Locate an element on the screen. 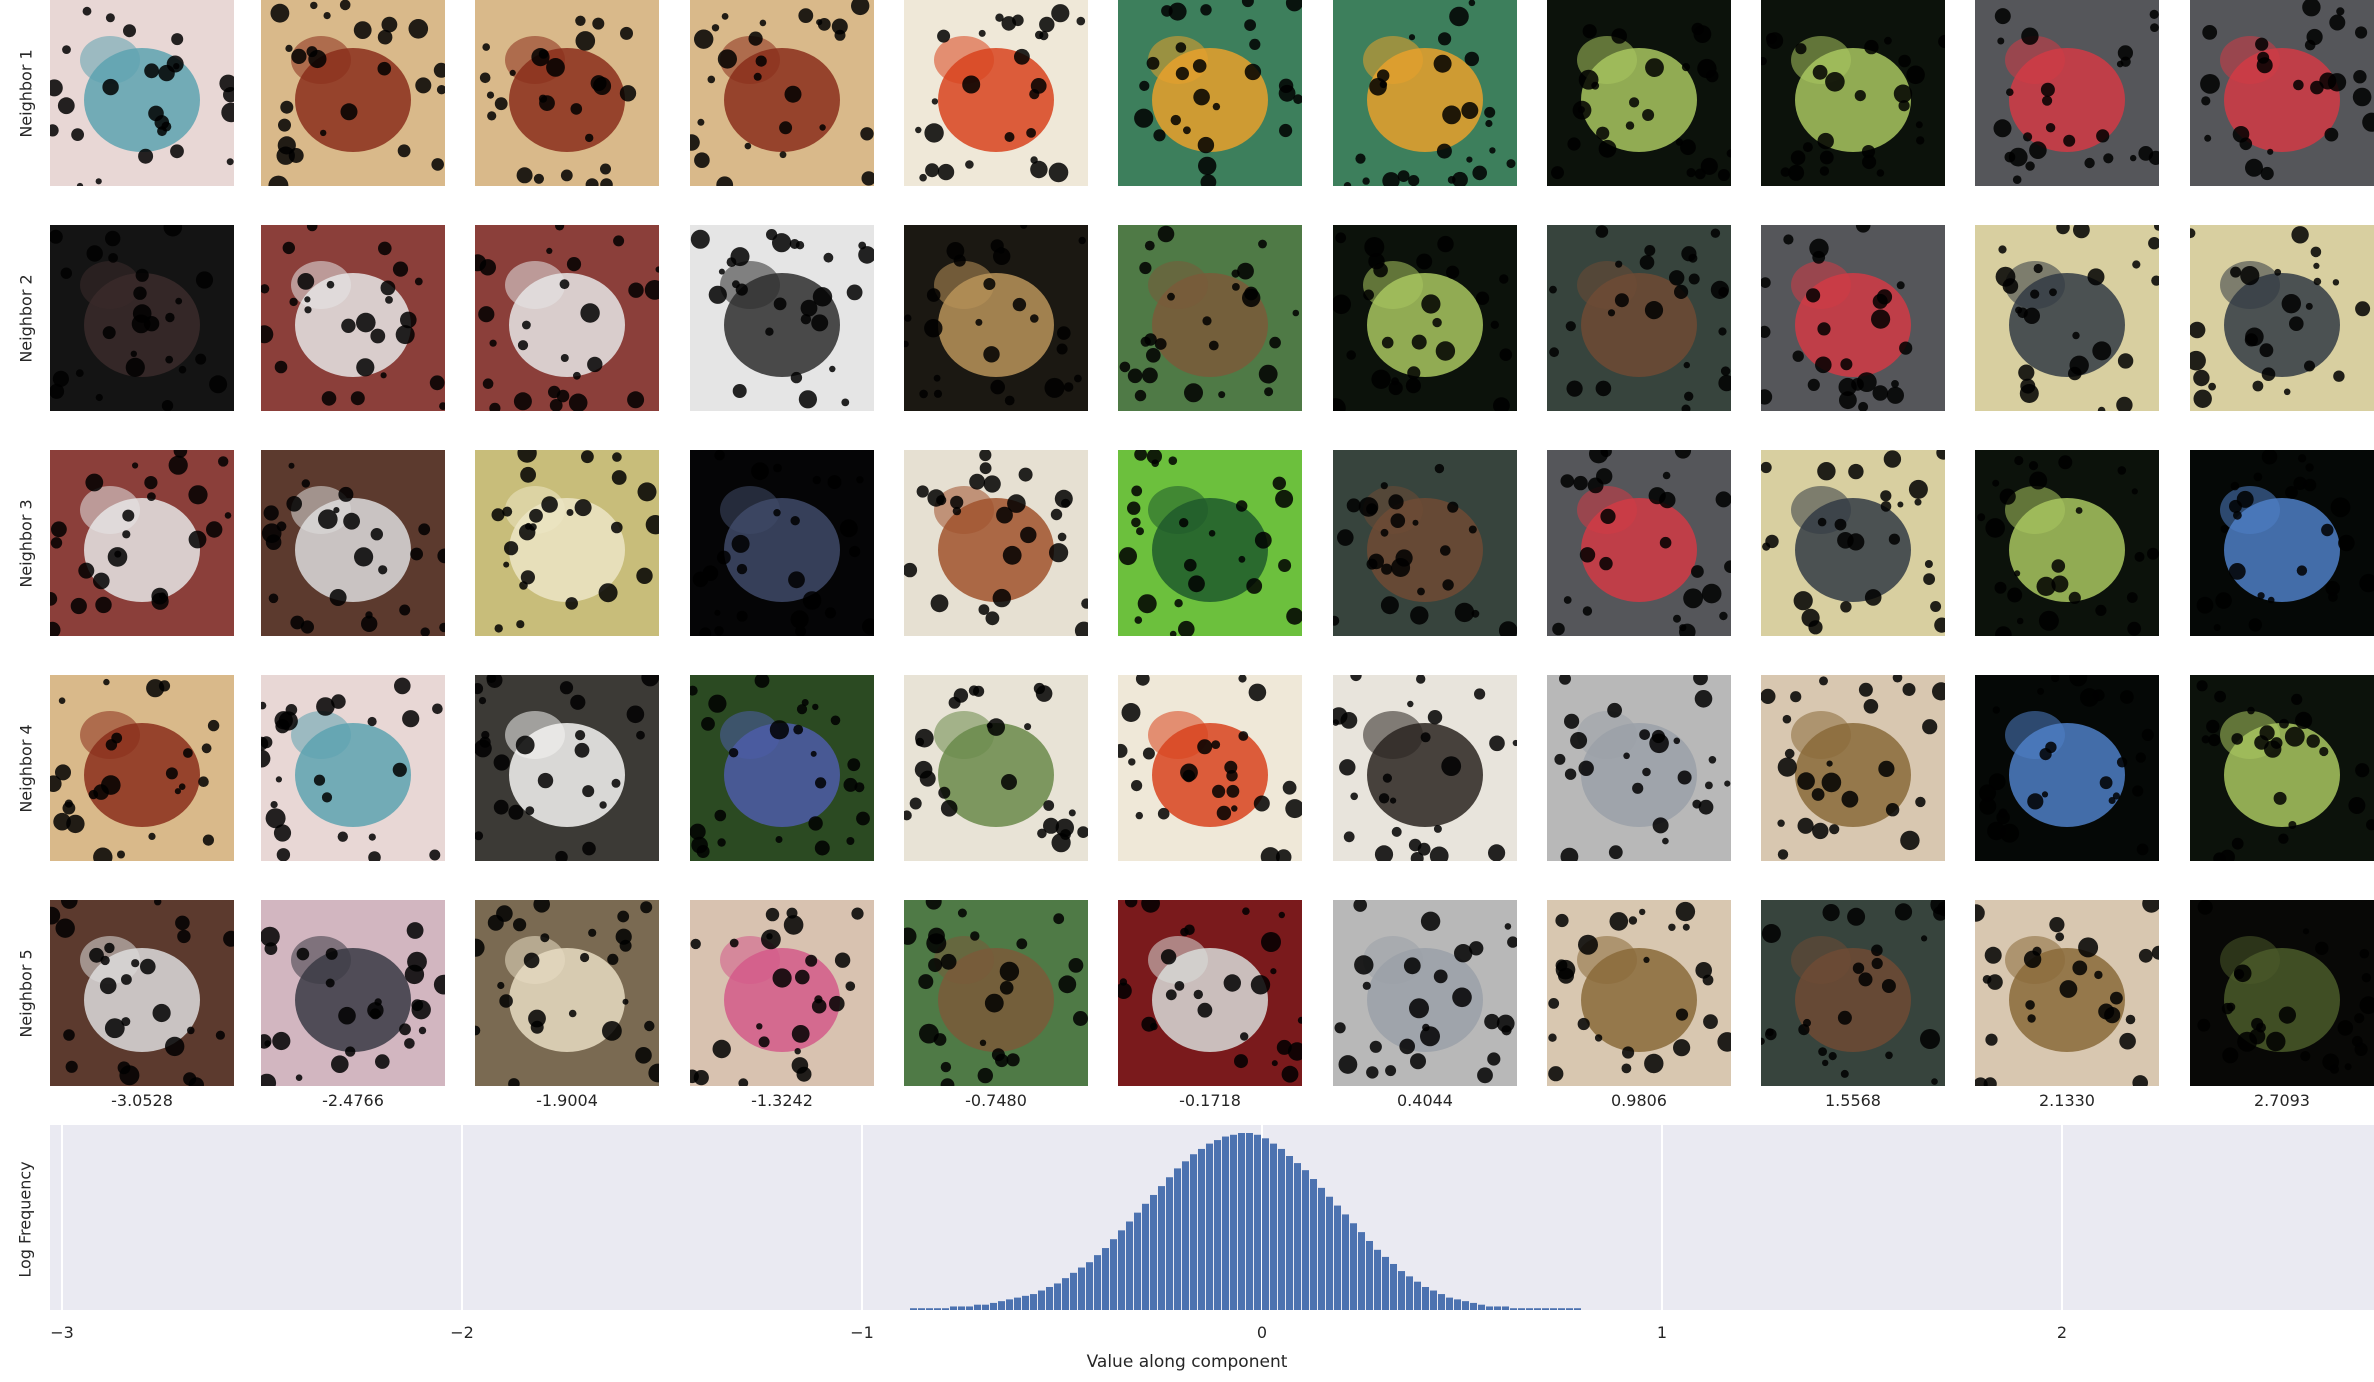 Image resolution: width=2374 pixels, height=1382 pixels. staircase-photo is located at coordinates (996, 543).